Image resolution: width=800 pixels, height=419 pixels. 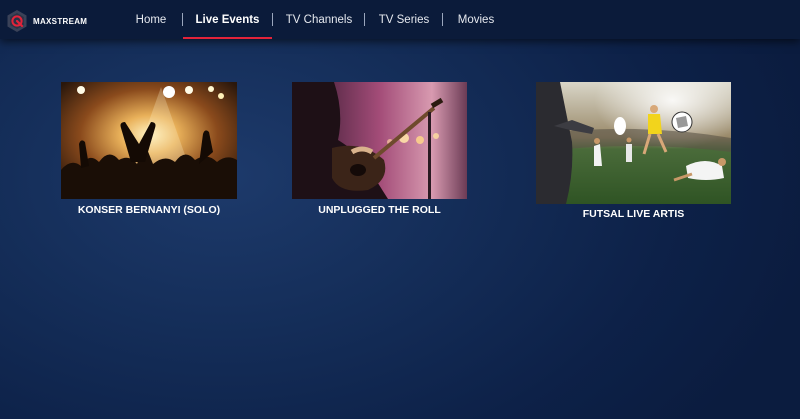 I want to click on event-title: KONSER BERNANYI (SOLO), so click(x=149, y=210).